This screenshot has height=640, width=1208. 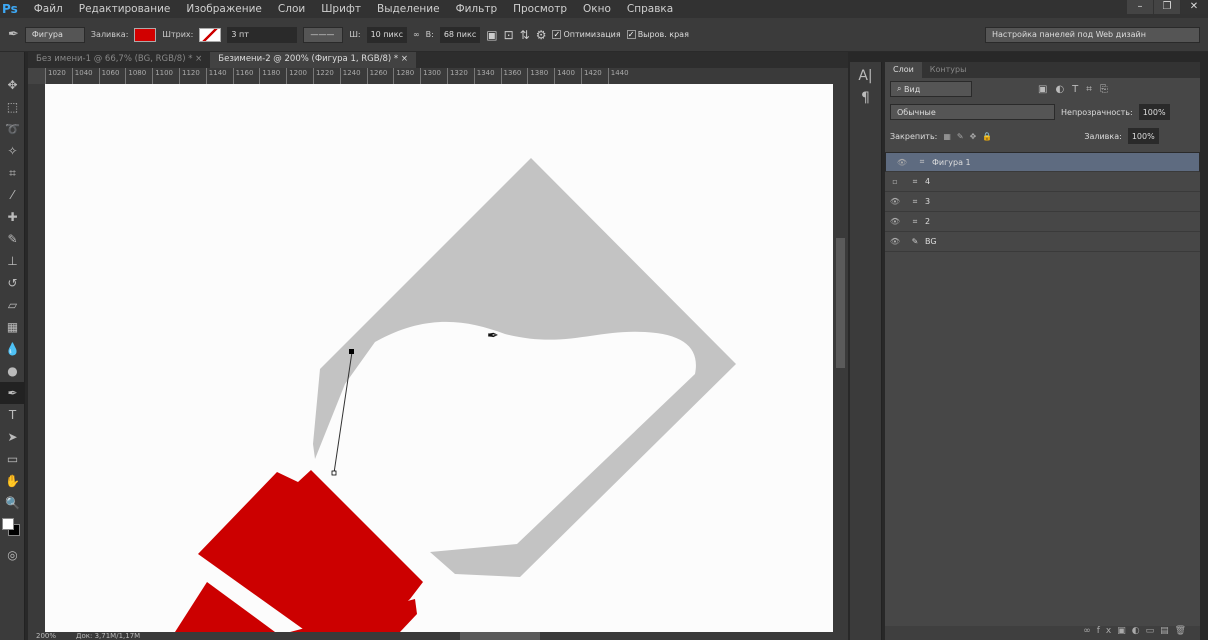 I want to click on pen-cursor-icon: ✒, so click(x=493, y=336).